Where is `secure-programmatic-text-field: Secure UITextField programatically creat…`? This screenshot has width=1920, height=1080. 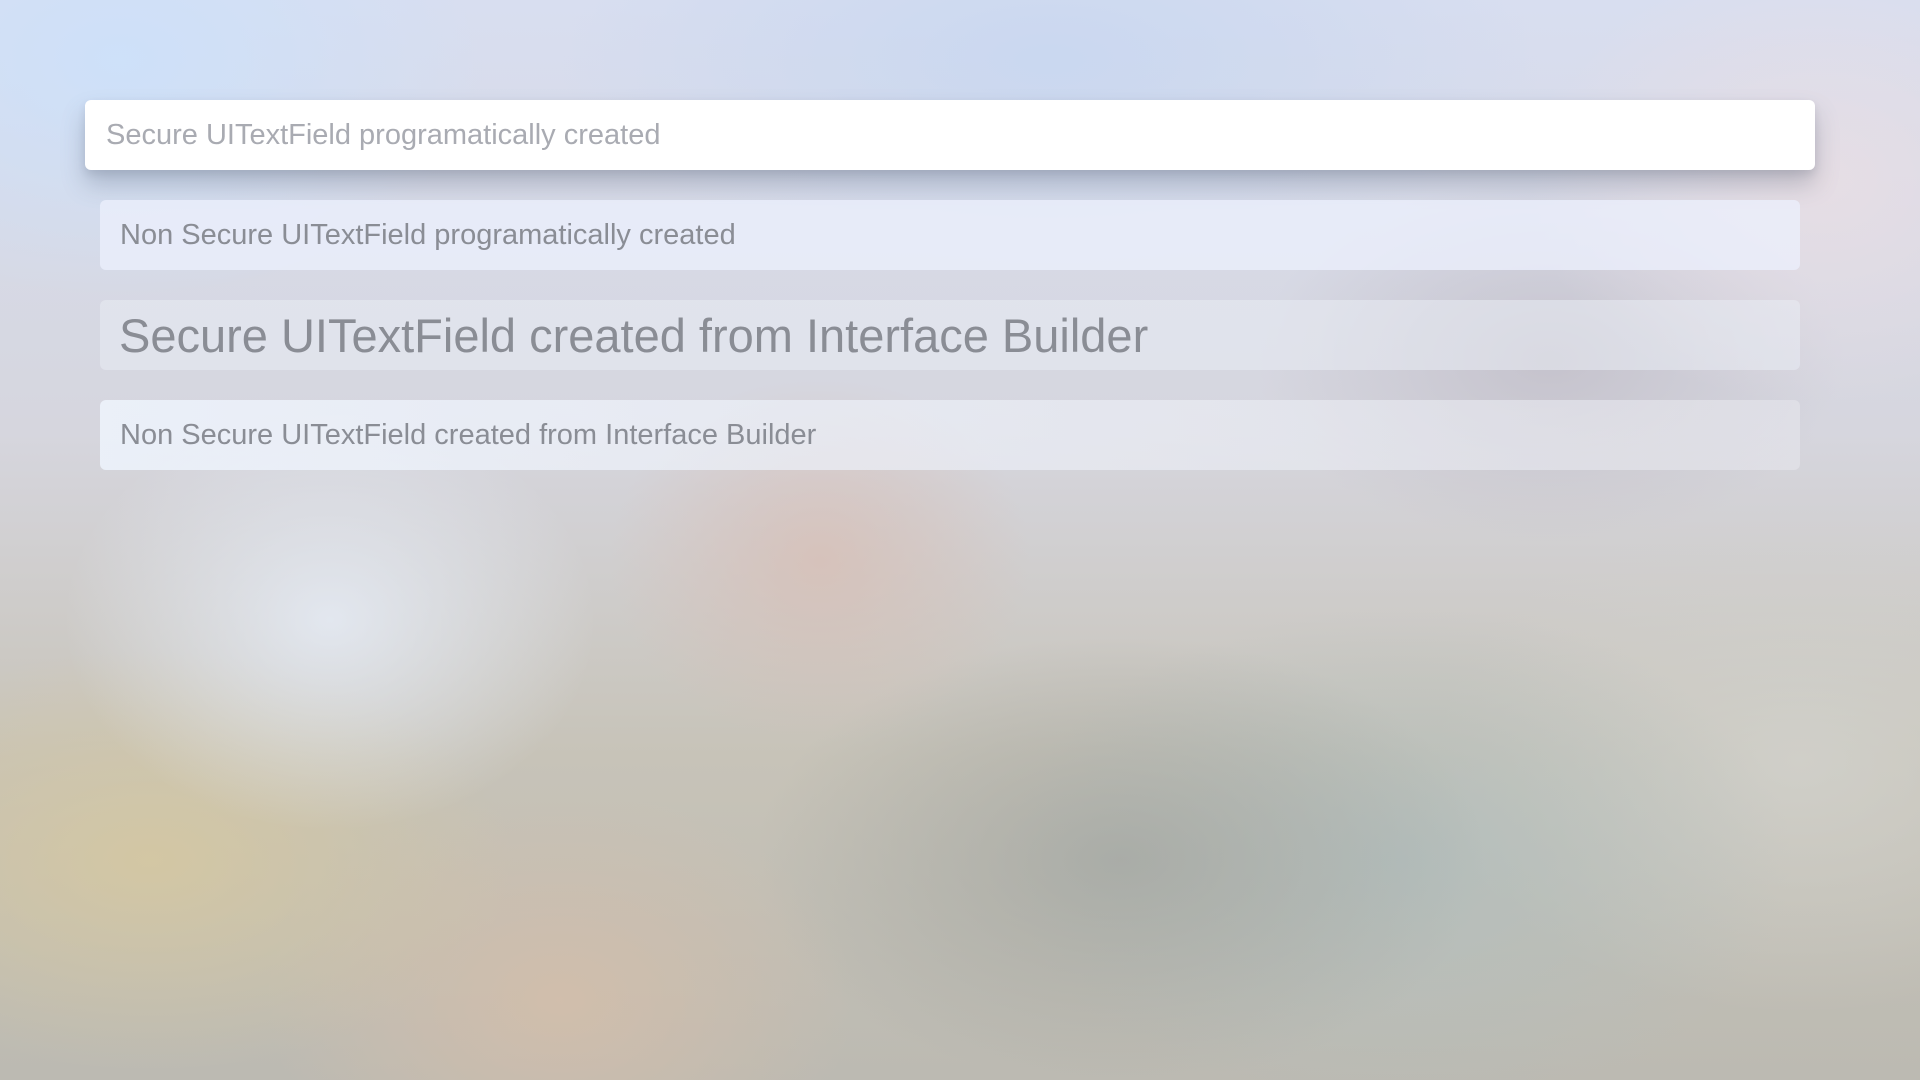 secure-programmatic-text-field: Secure UITextField programatically creat… is located at coordinates (950, 135).